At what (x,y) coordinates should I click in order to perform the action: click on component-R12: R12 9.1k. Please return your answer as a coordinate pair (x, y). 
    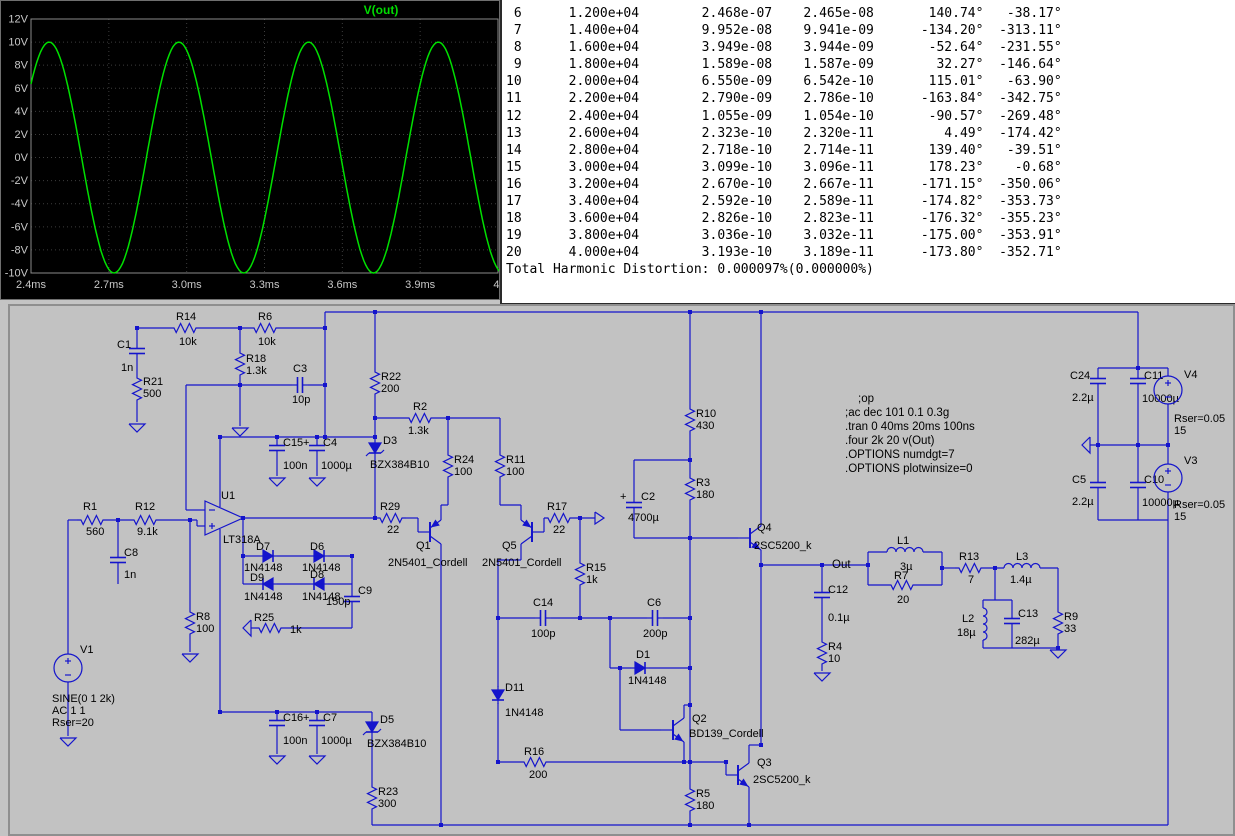
    Looking at the image, I should click on (145, 519).